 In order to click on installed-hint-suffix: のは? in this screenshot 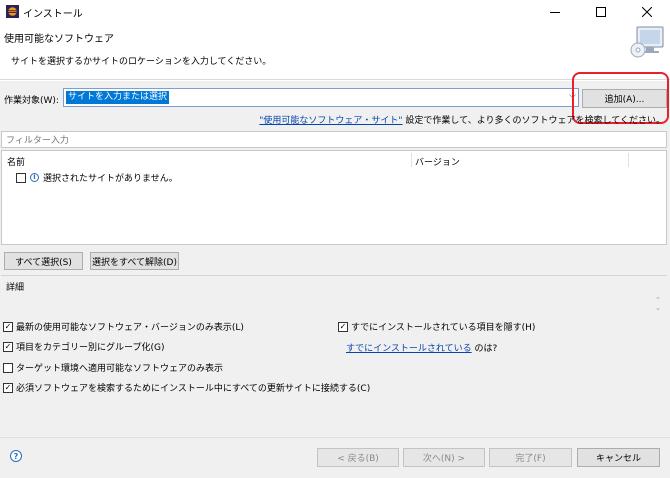, I will do `click(484, 349)`.